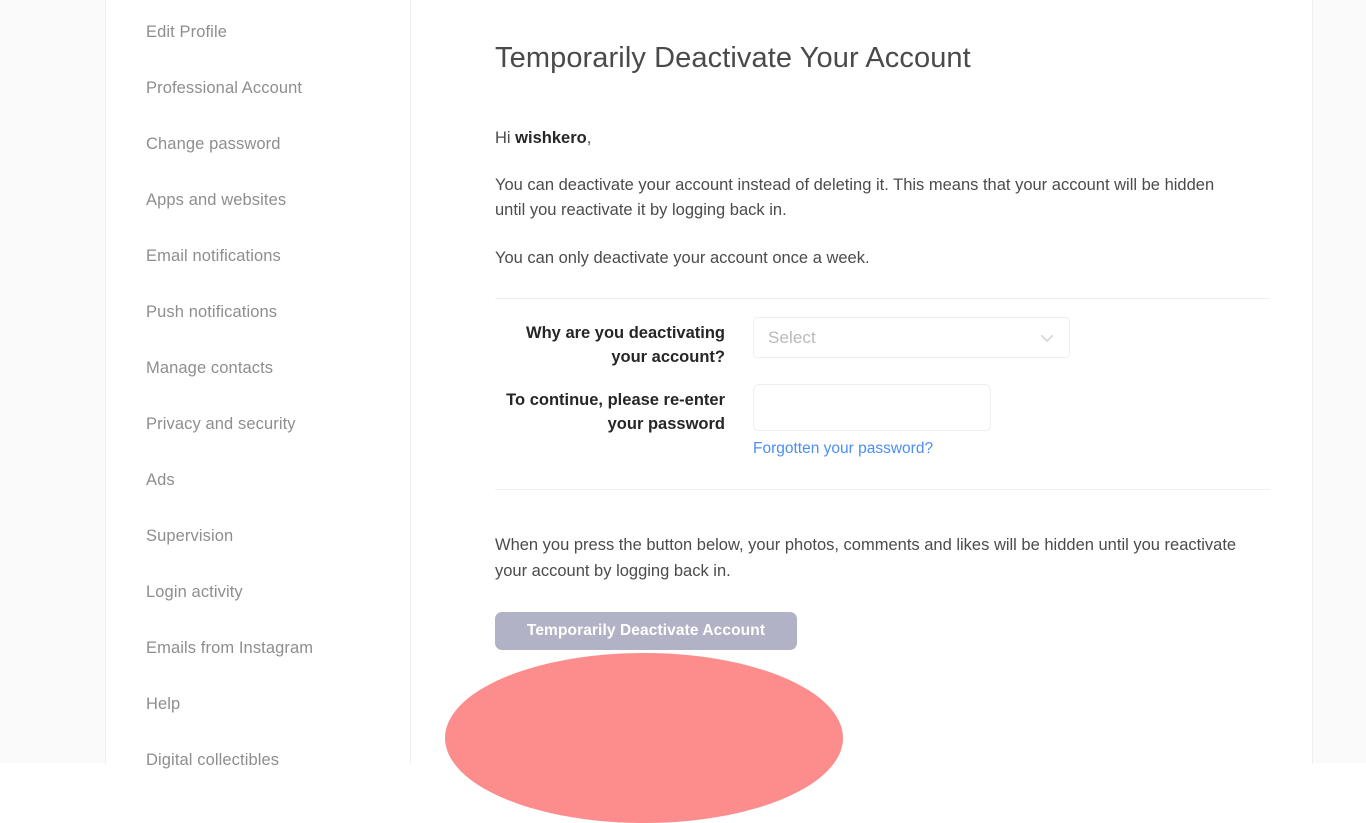 Image resolution: width=1366 pixels, height=823 pixels. I want to click on sidebar-item-emails-from-instagram: Emails from Instagram, so click(258, 649).